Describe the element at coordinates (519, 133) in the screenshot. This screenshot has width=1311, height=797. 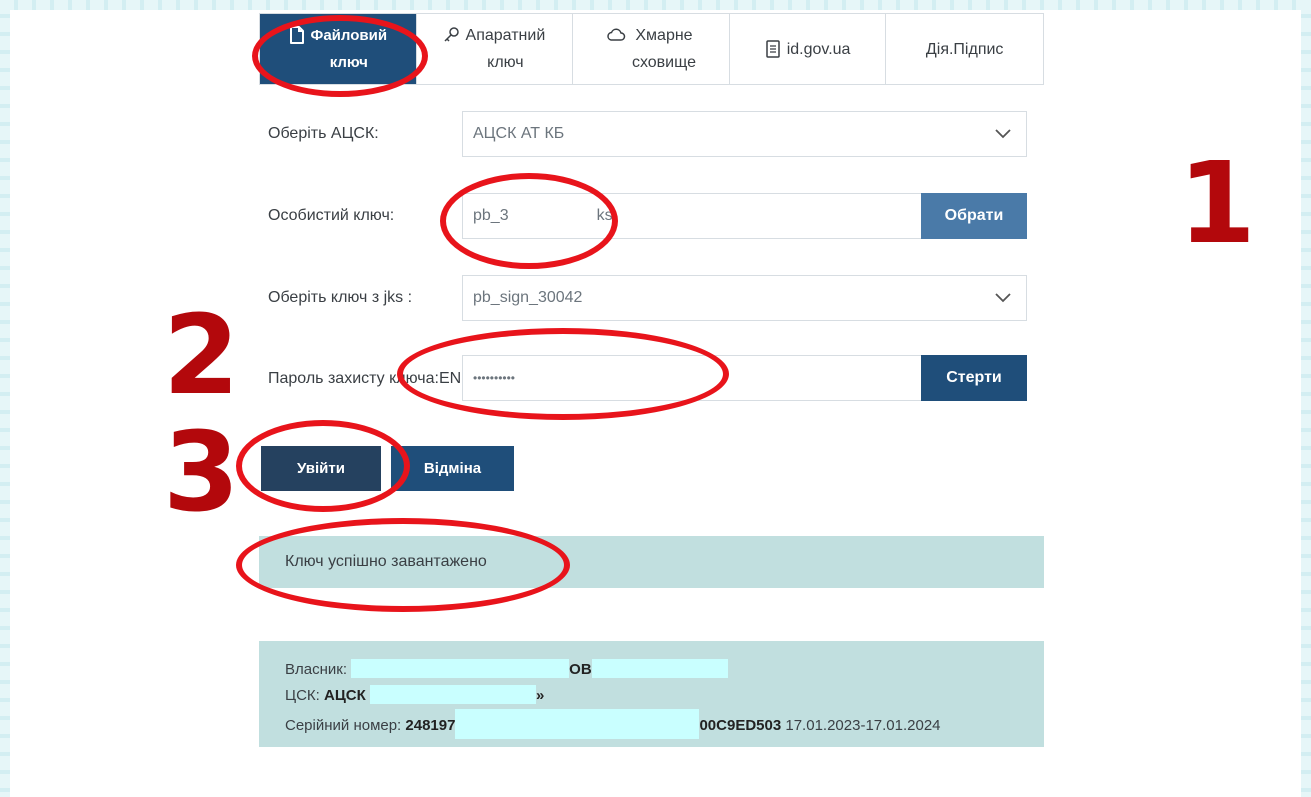
I see `acsk-selected-value: АЦСК АТ КБ` at that location.